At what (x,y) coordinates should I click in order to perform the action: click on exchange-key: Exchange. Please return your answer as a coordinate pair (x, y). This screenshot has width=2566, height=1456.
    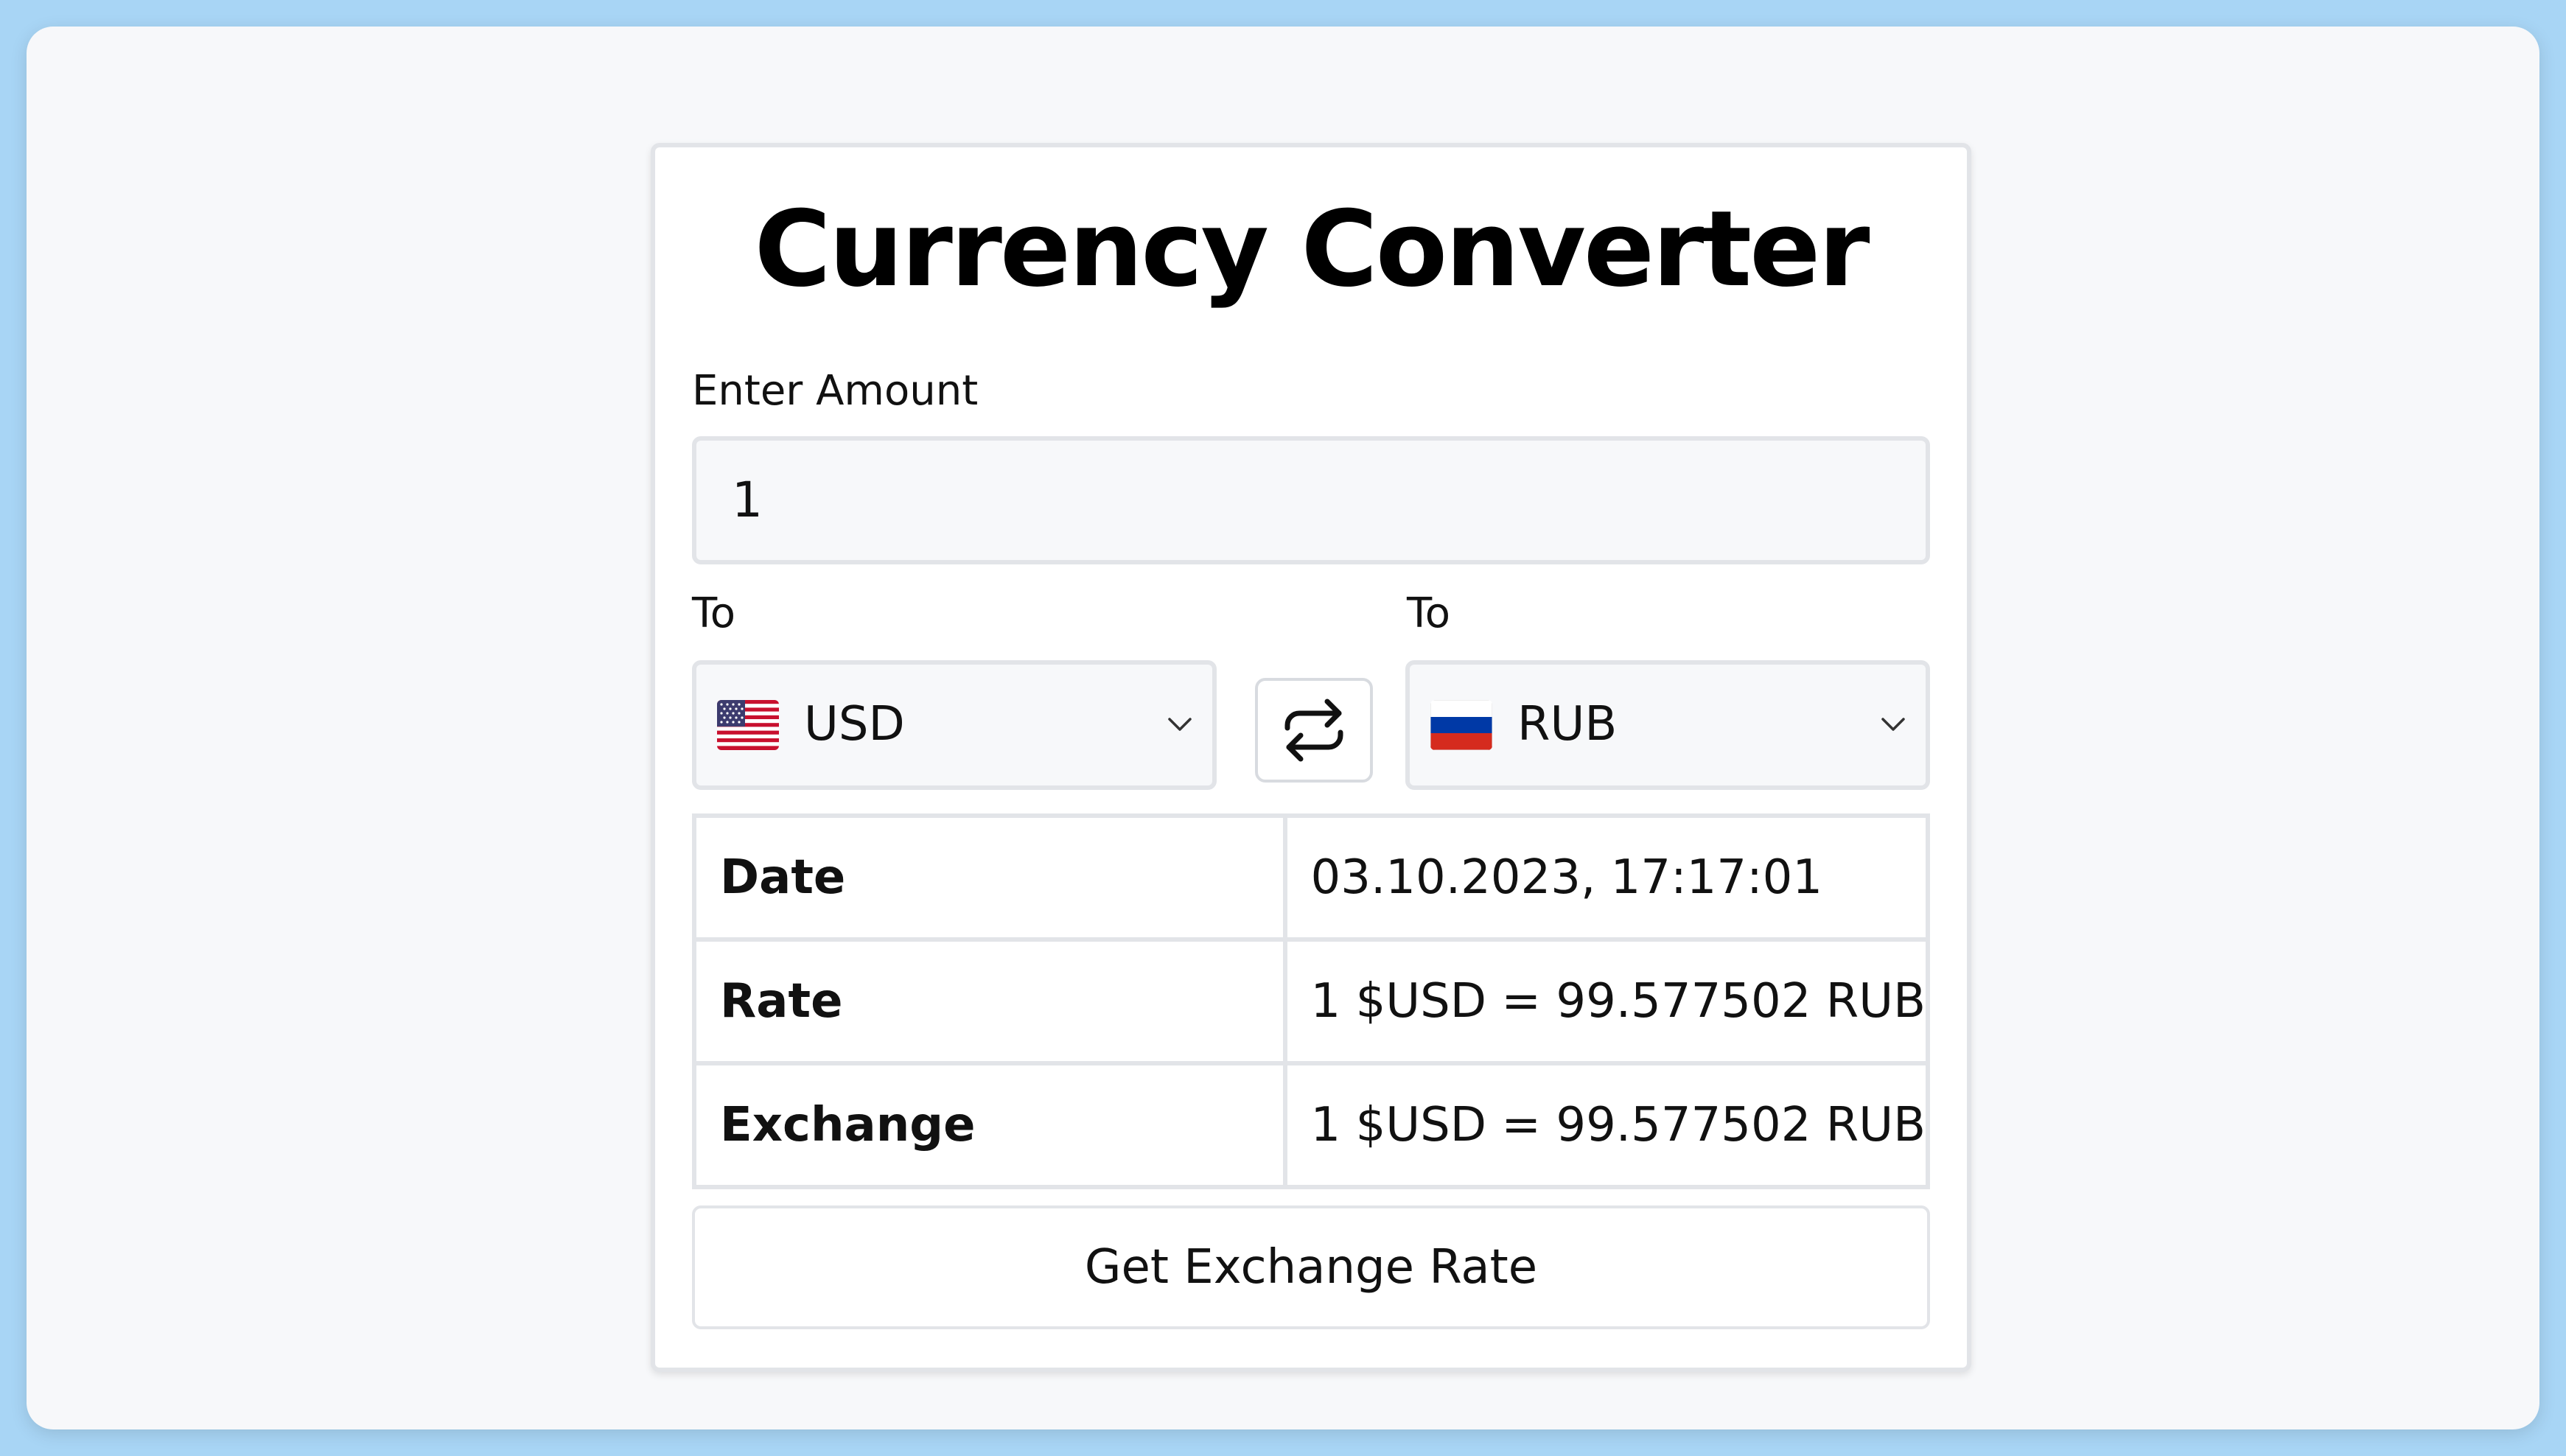
    Looking at the image, I should click on (989, 1125).